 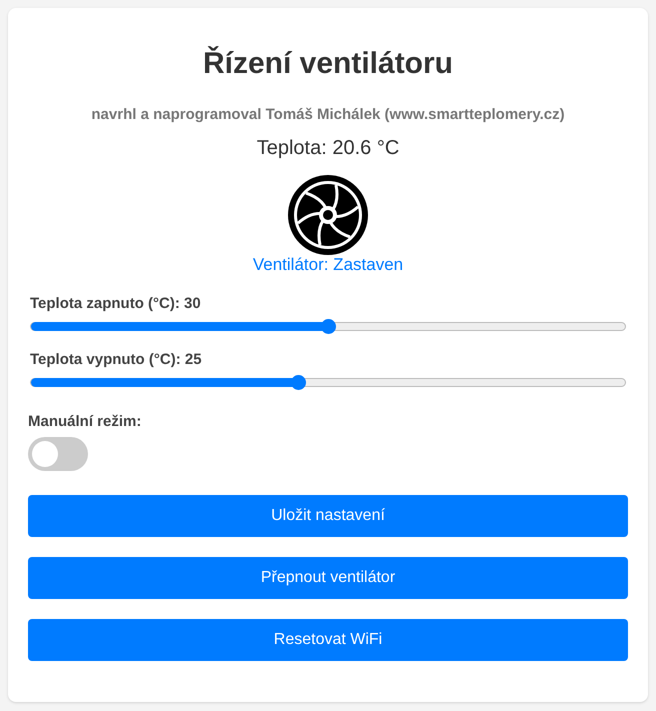 What do you see at coordinates (116, 304) in the screenshot?
I see `slider-label: Teplota zapnuto (°C): 30` at bounding box center [116, 304].